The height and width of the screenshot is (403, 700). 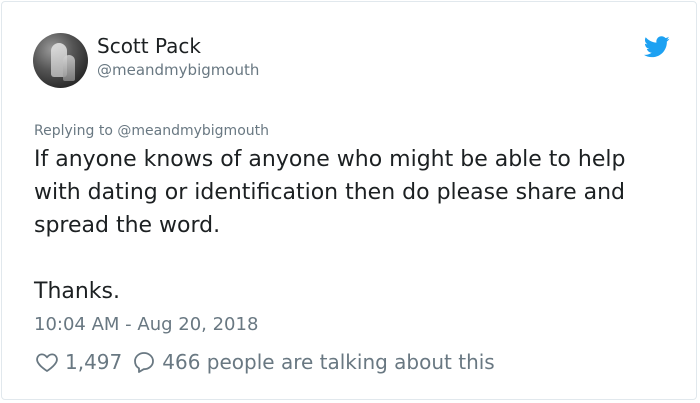 I want to click on tweet-timestamp: 10:04 AM - Aug 20, 2018, so click(x=146, y=325).